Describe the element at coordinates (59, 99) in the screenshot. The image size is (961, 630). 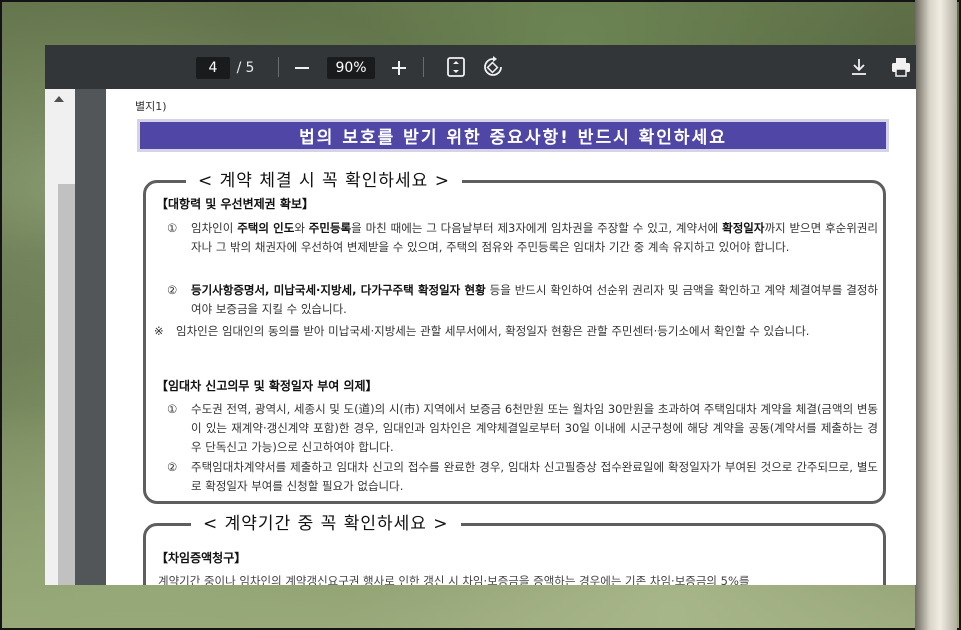
I see `scroll-up-icon` at that location.